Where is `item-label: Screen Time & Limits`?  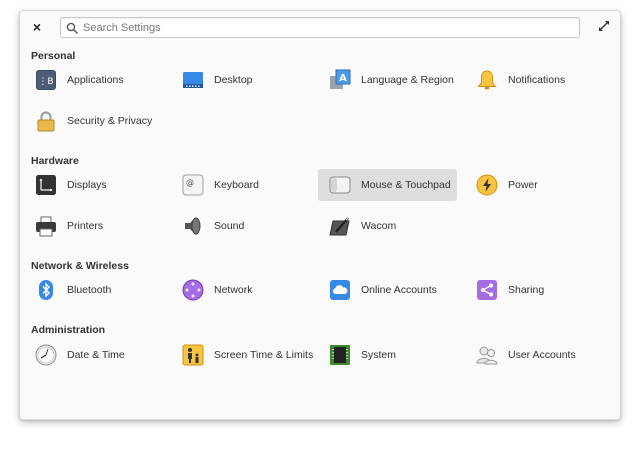
item-label: Screen Time & Limits is located at coordinates (264, 355).